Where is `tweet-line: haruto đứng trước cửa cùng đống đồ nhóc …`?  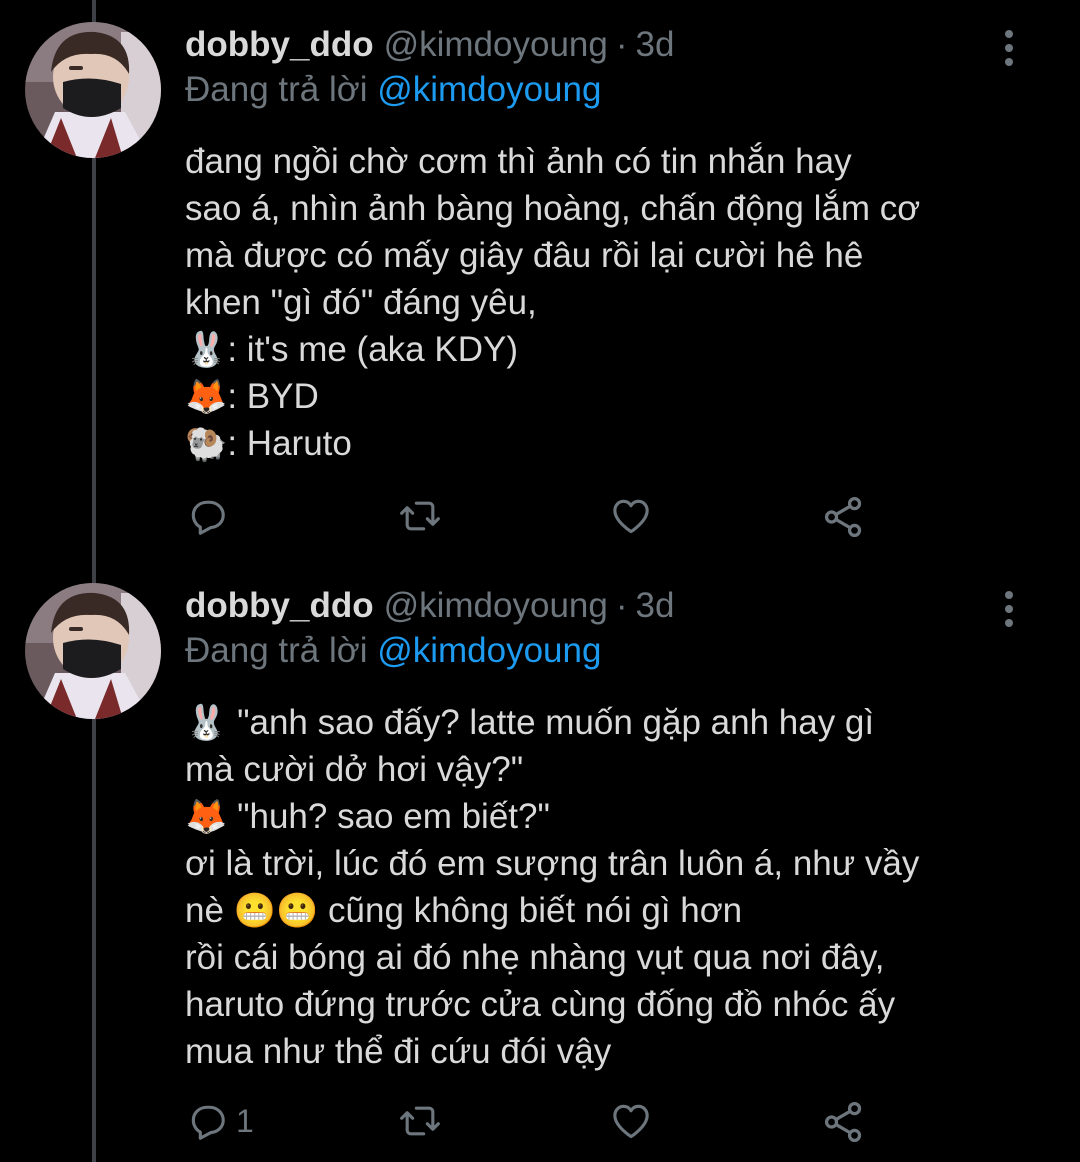 tweet-line: haruto đứng trước cửa cùng đống đồ nhóc … is located at coordinates (540, 1004).